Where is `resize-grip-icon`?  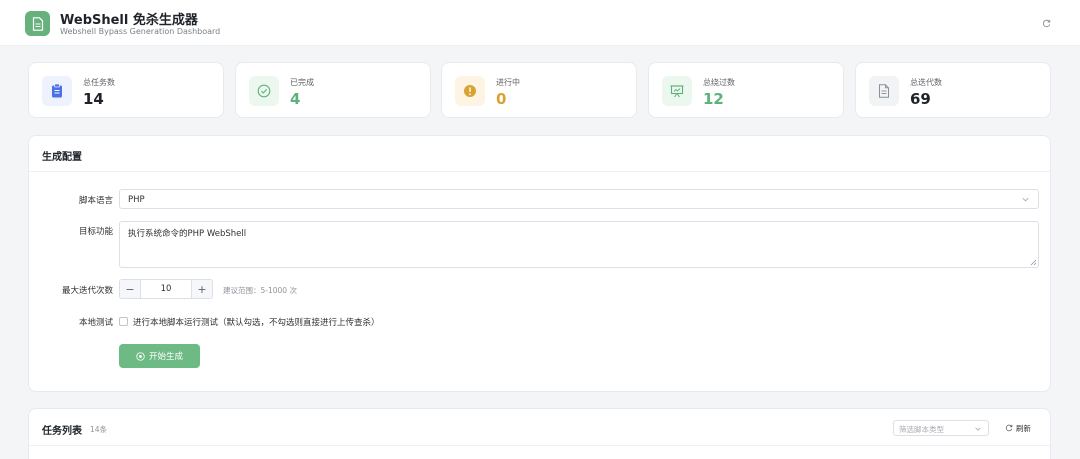 resize-grip-icon is located at coordinates (1033, 262).